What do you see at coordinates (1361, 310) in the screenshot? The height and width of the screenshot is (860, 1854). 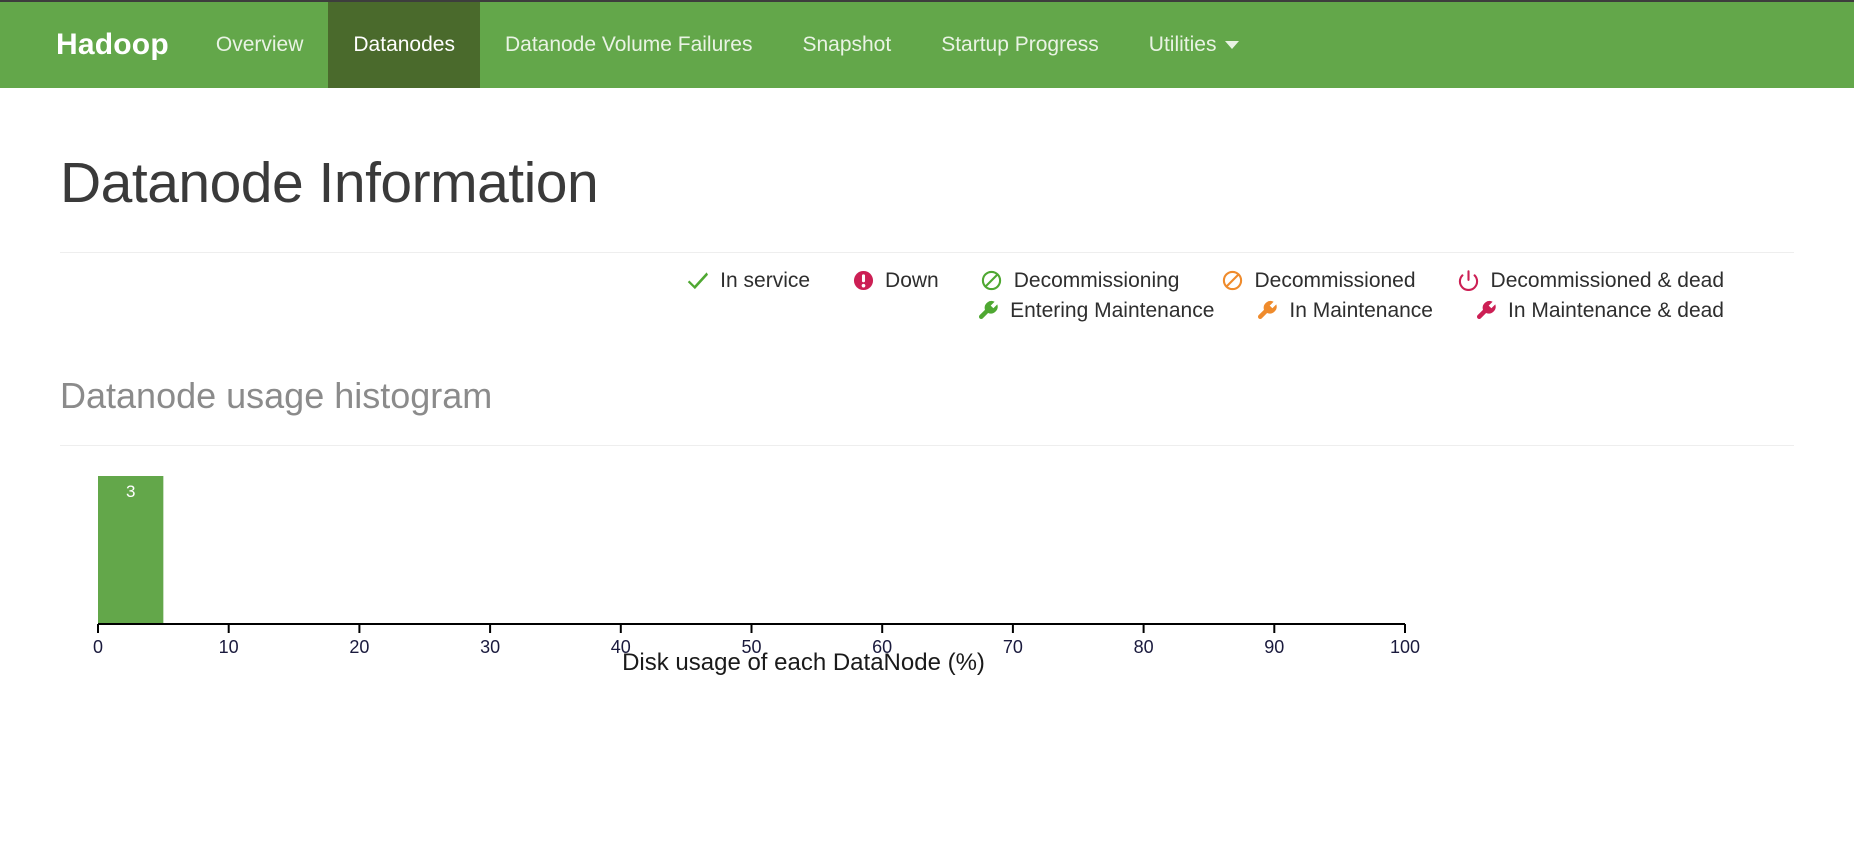 I see `legend-label: In Maintenance` at bounding box center [1361, 310].